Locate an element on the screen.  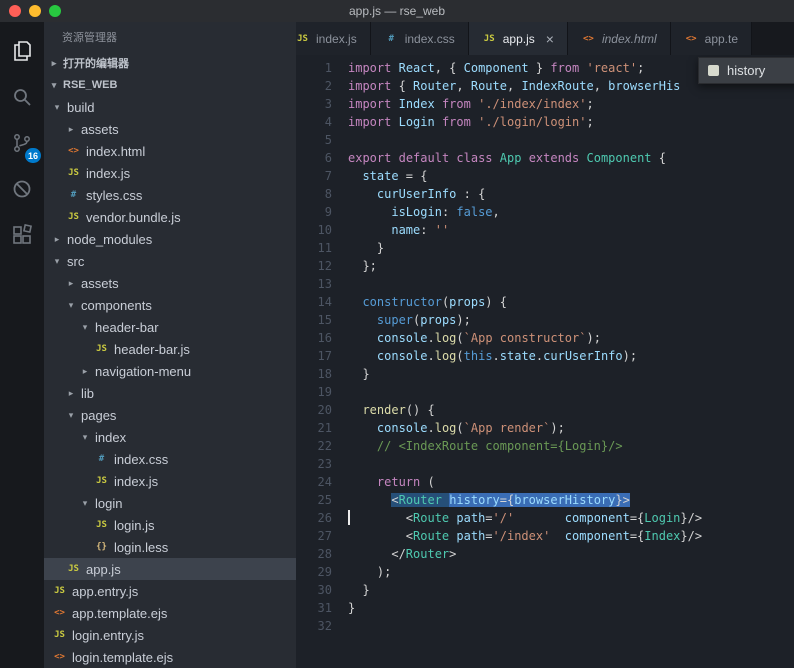
code-line: 24 return ( is located at coordinates (545, 482).